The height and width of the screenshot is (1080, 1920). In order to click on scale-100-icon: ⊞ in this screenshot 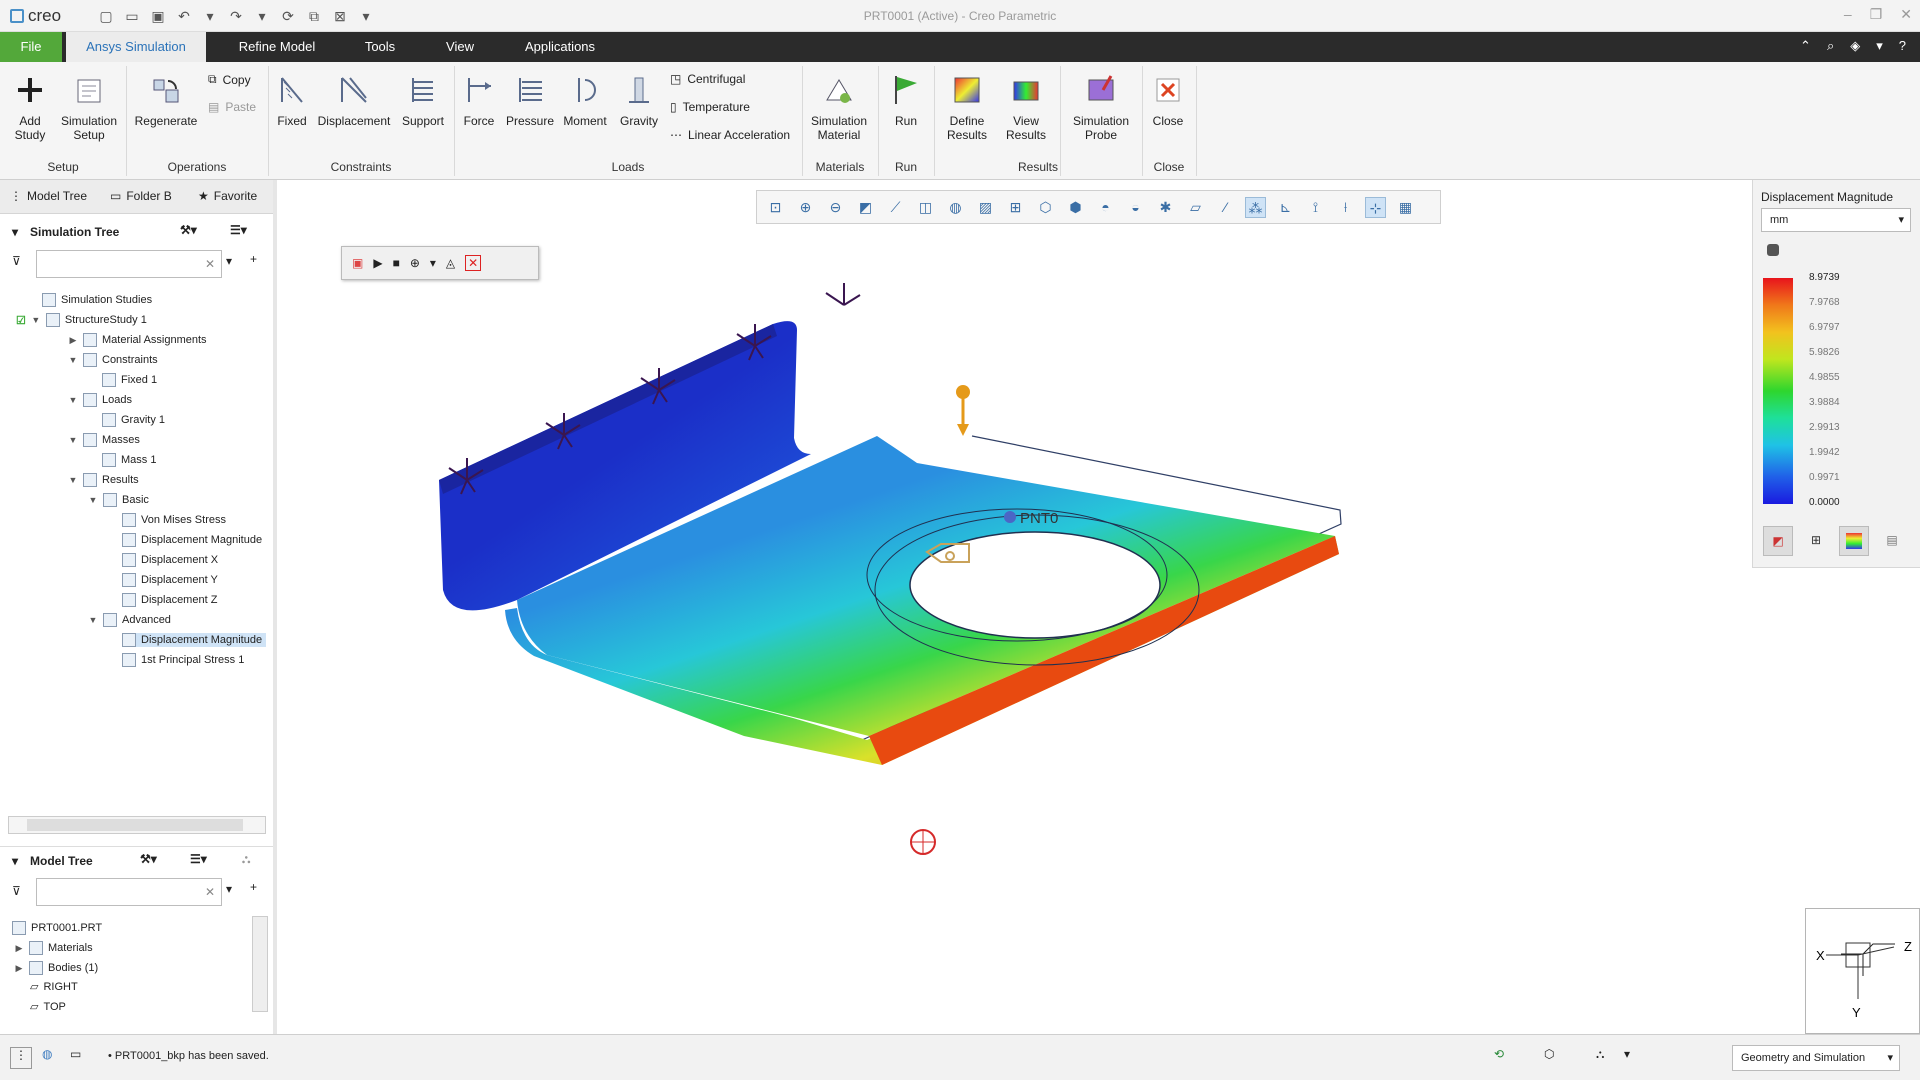, I will do `click(1816, 541)`.